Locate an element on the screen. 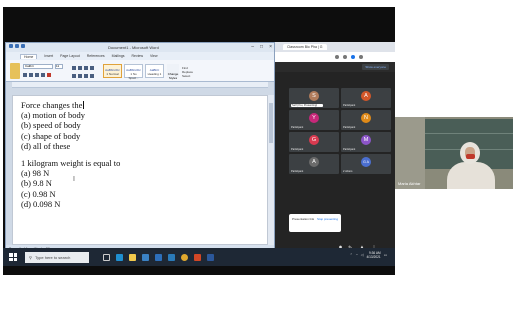 The height and width of the screenshot is (319, 517). star-icon is located at coordinates (345, 57).